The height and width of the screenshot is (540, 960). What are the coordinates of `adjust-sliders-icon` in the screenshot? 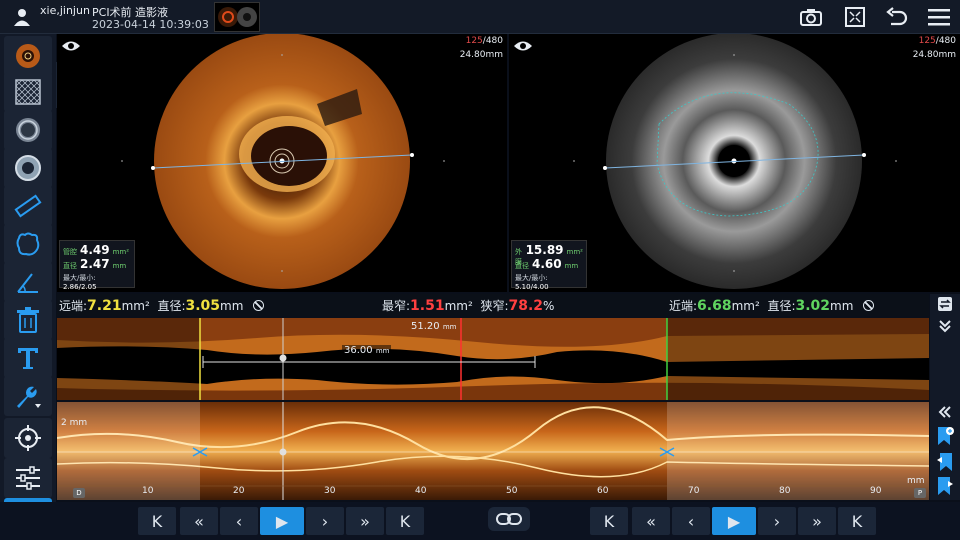 It's located at (28, 478).